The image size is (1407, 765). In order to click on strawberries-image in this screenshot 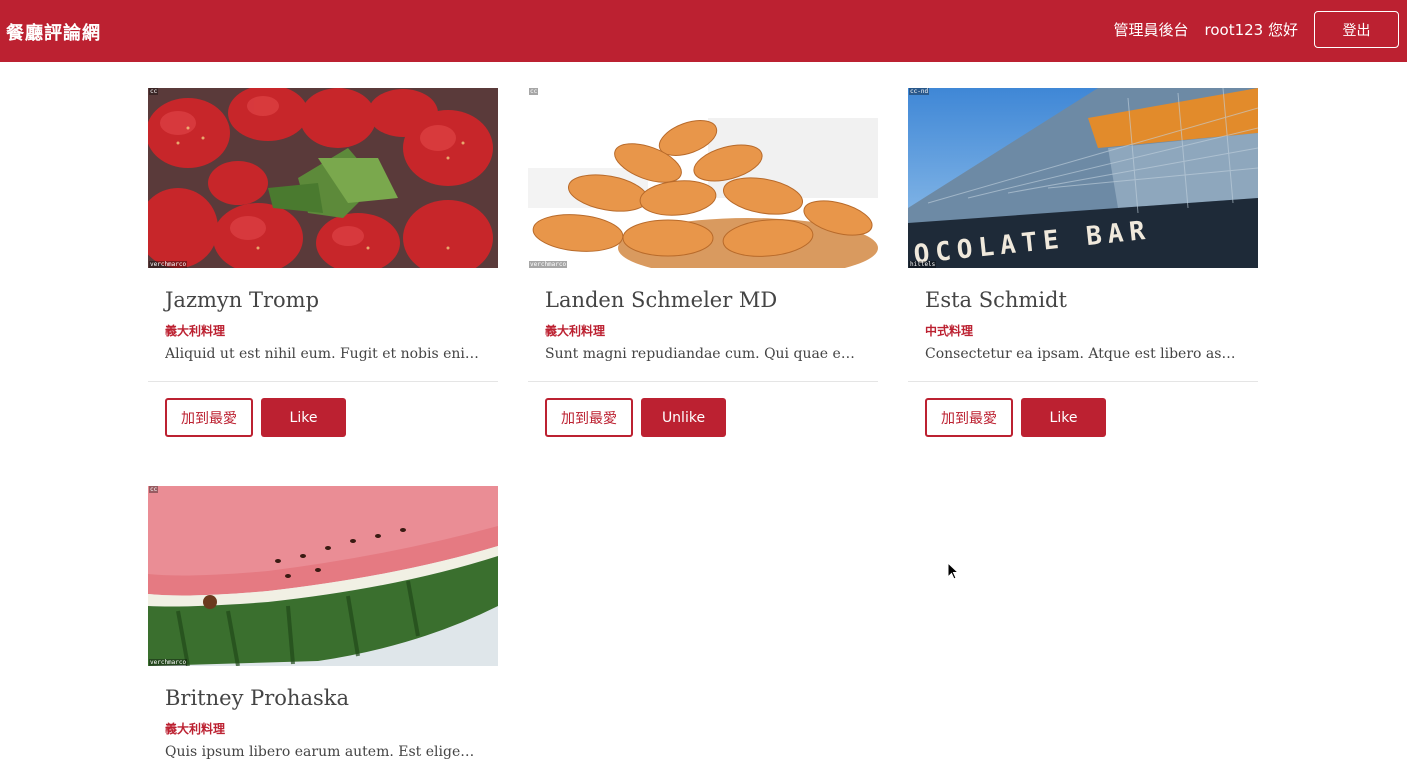, I will do `click(323, 178)`.